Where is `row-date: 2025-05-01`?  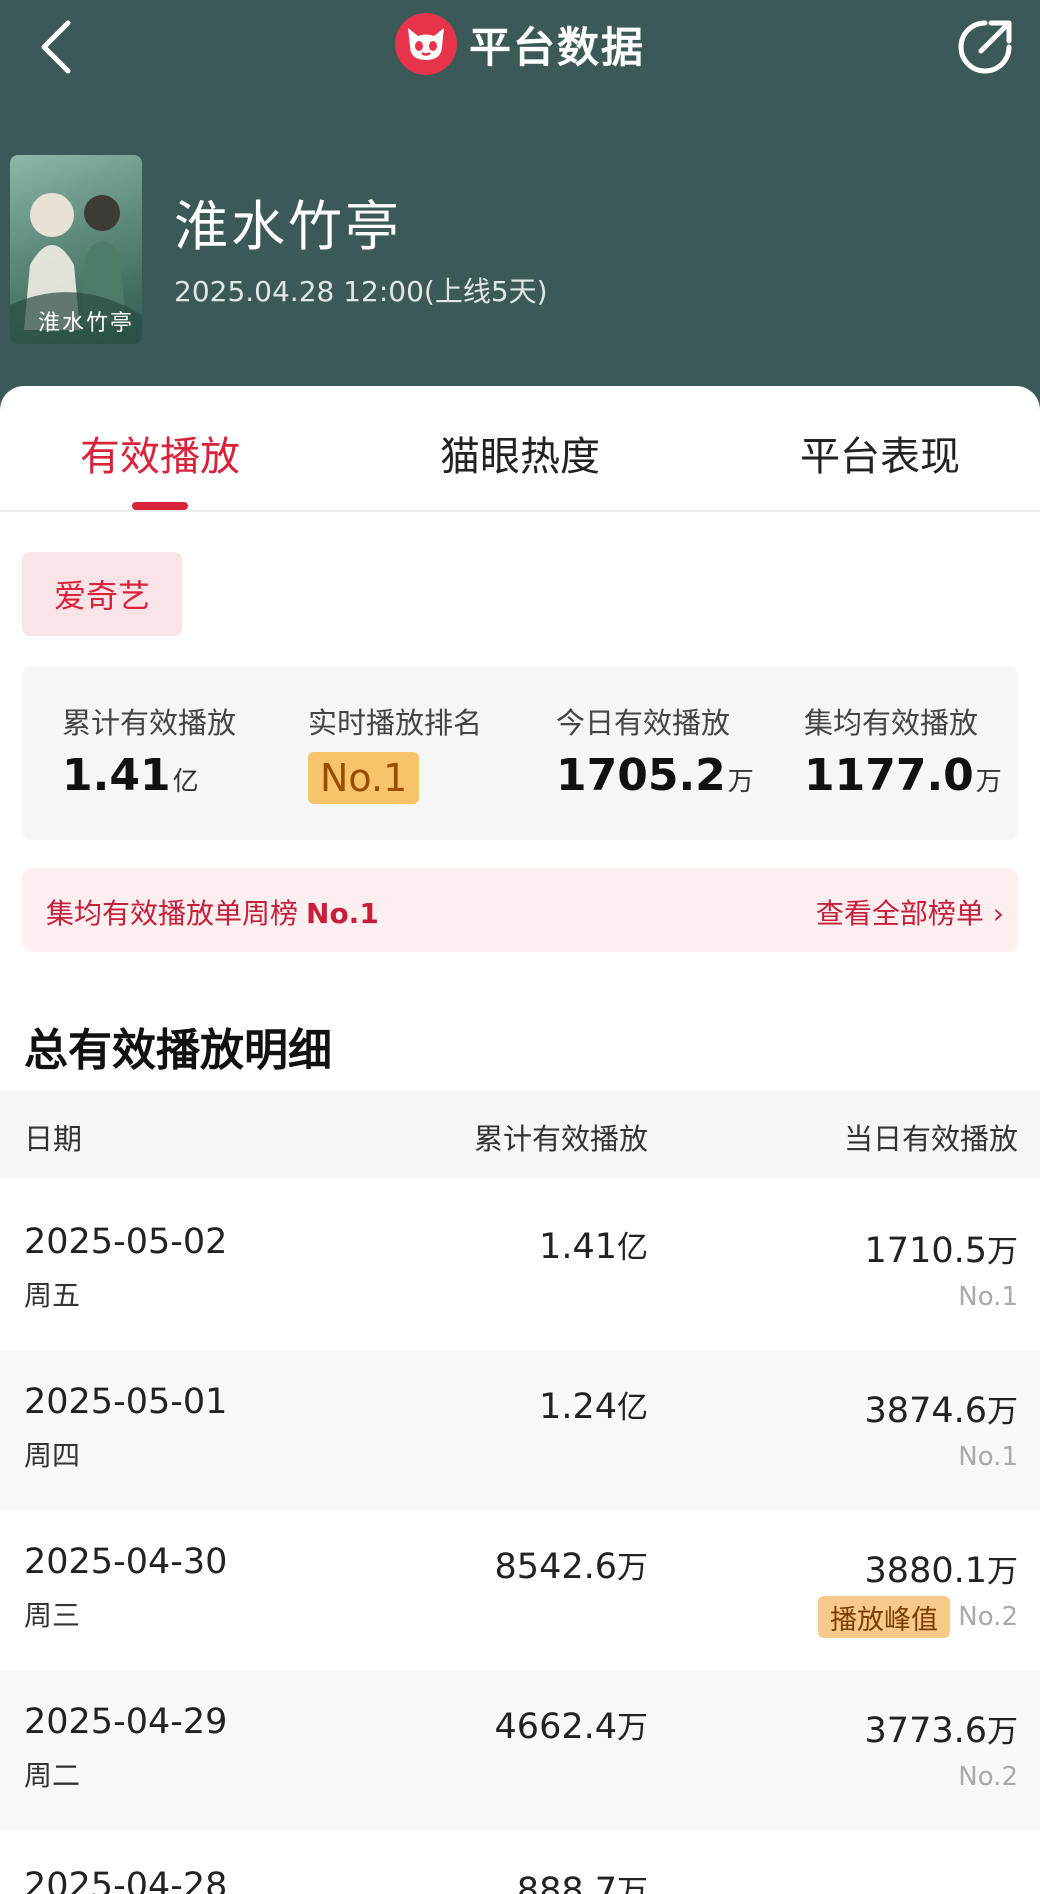 row-date: 2025-05-01 is located at coordinates (126, 1402).